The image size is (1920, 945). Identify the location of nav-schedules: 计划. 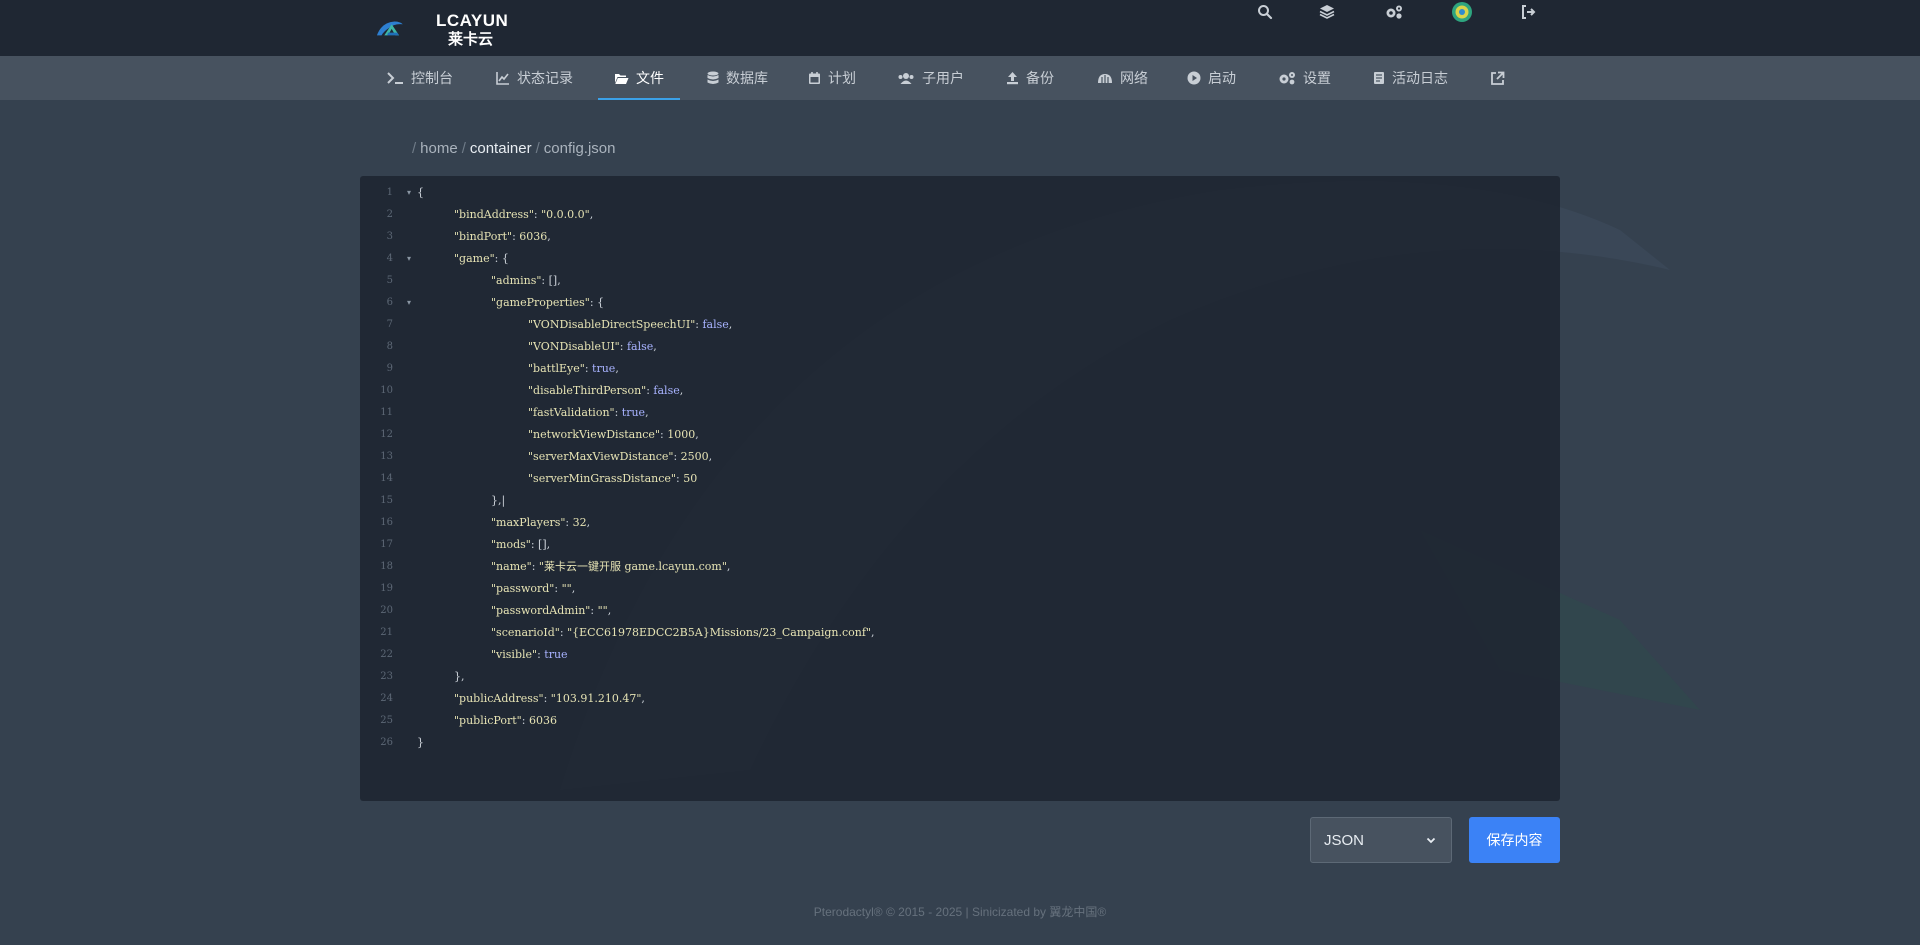
(832, 78).